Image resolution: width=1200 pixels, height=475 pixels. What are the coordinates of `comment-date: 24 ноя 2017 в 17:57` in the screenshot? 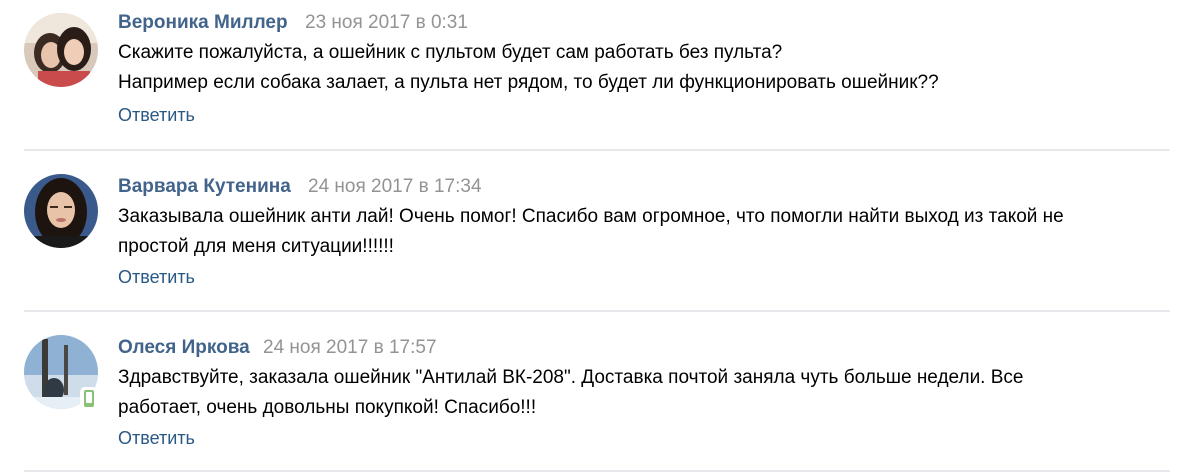 It's located at (350, 348).